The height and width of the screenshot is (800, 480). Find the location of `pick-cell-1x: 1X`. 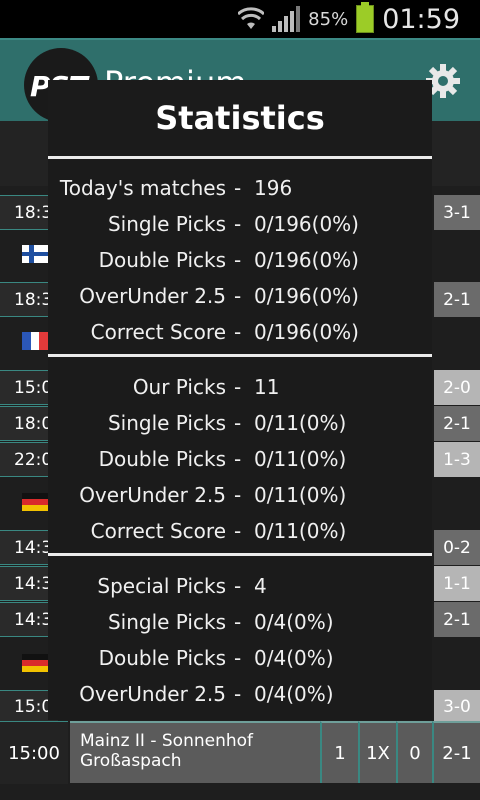

pick-cell-1x: 1X is located at coordinates (377, 752).